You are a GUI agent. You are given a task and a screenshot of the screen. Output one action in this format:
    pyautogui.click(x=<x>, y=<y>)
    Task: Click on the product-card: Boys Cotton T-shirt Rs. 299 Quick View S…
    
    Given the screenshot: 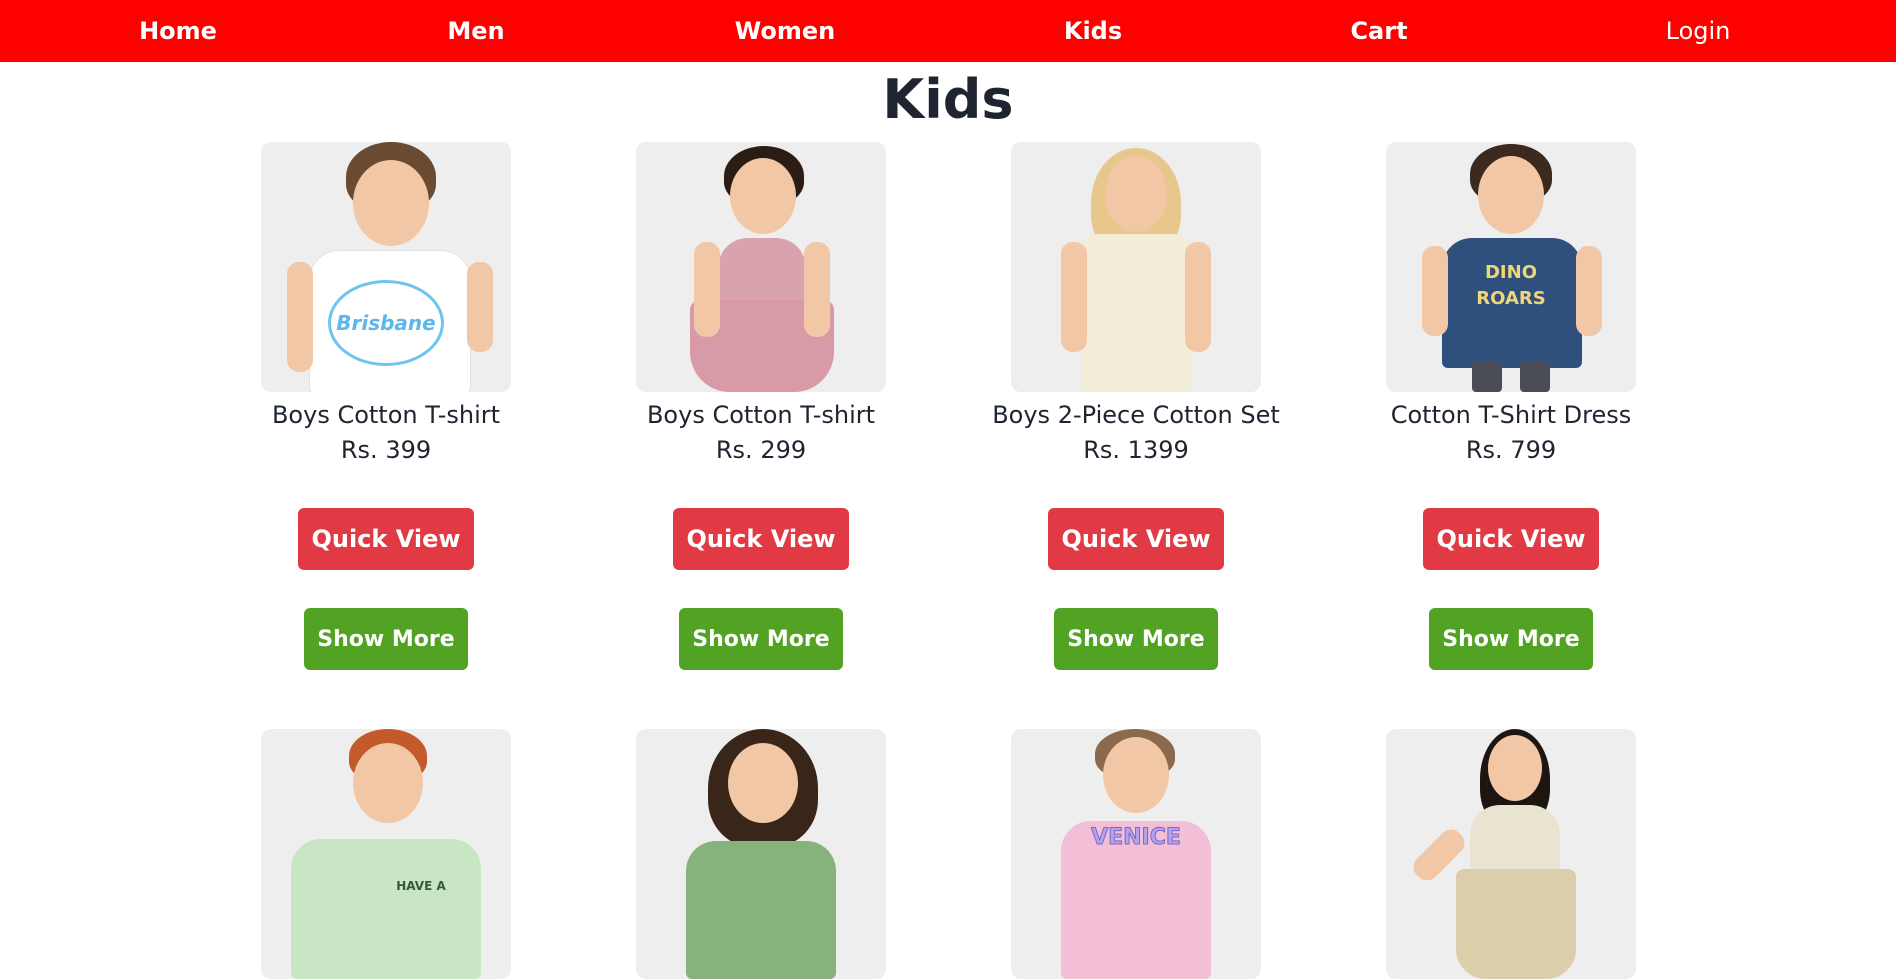 What is the action you would take?
    pyautogui.click(x=761, y=406)
    